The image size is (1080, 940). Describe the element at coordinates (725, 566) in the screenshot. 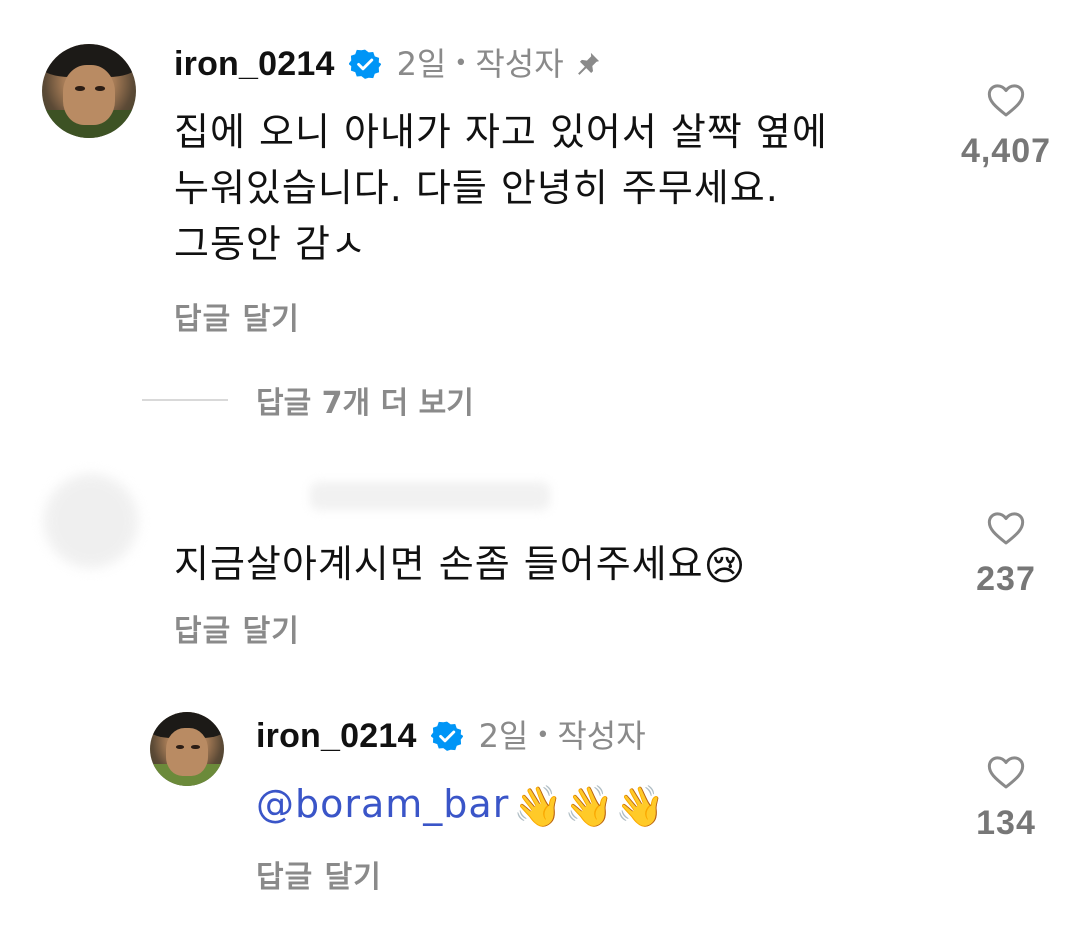

I see `crying-face-emoji: 😢` at that location.